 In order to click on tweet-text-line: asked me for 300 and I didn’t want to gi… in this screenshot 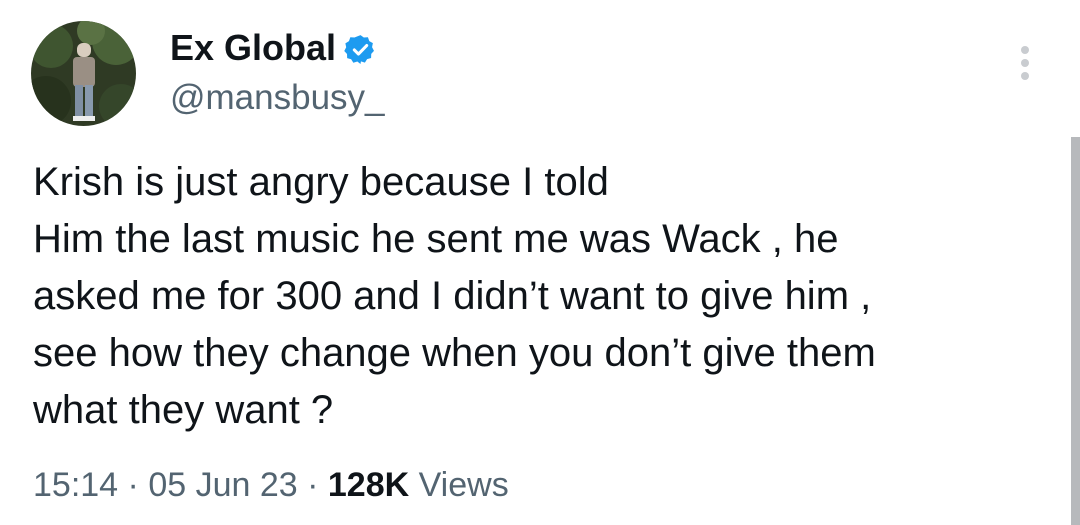, I will do `click(452, 296)`.